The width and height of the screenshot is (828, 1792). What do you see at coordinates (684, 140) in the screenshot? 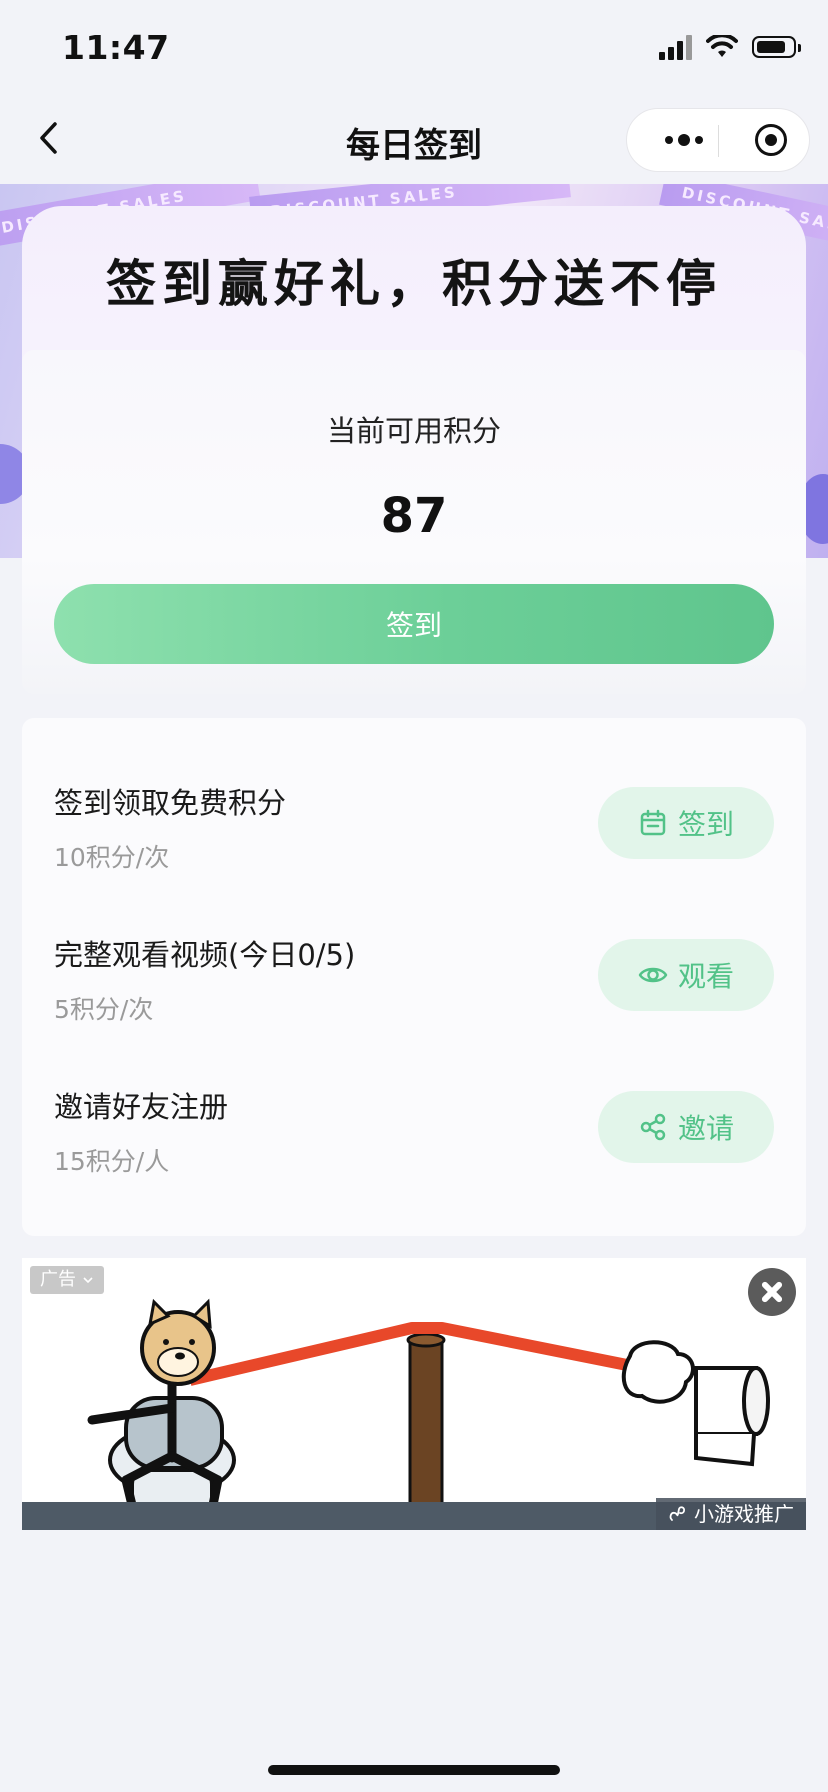
I see `more-options-icon` at bounding box center [684, 140].